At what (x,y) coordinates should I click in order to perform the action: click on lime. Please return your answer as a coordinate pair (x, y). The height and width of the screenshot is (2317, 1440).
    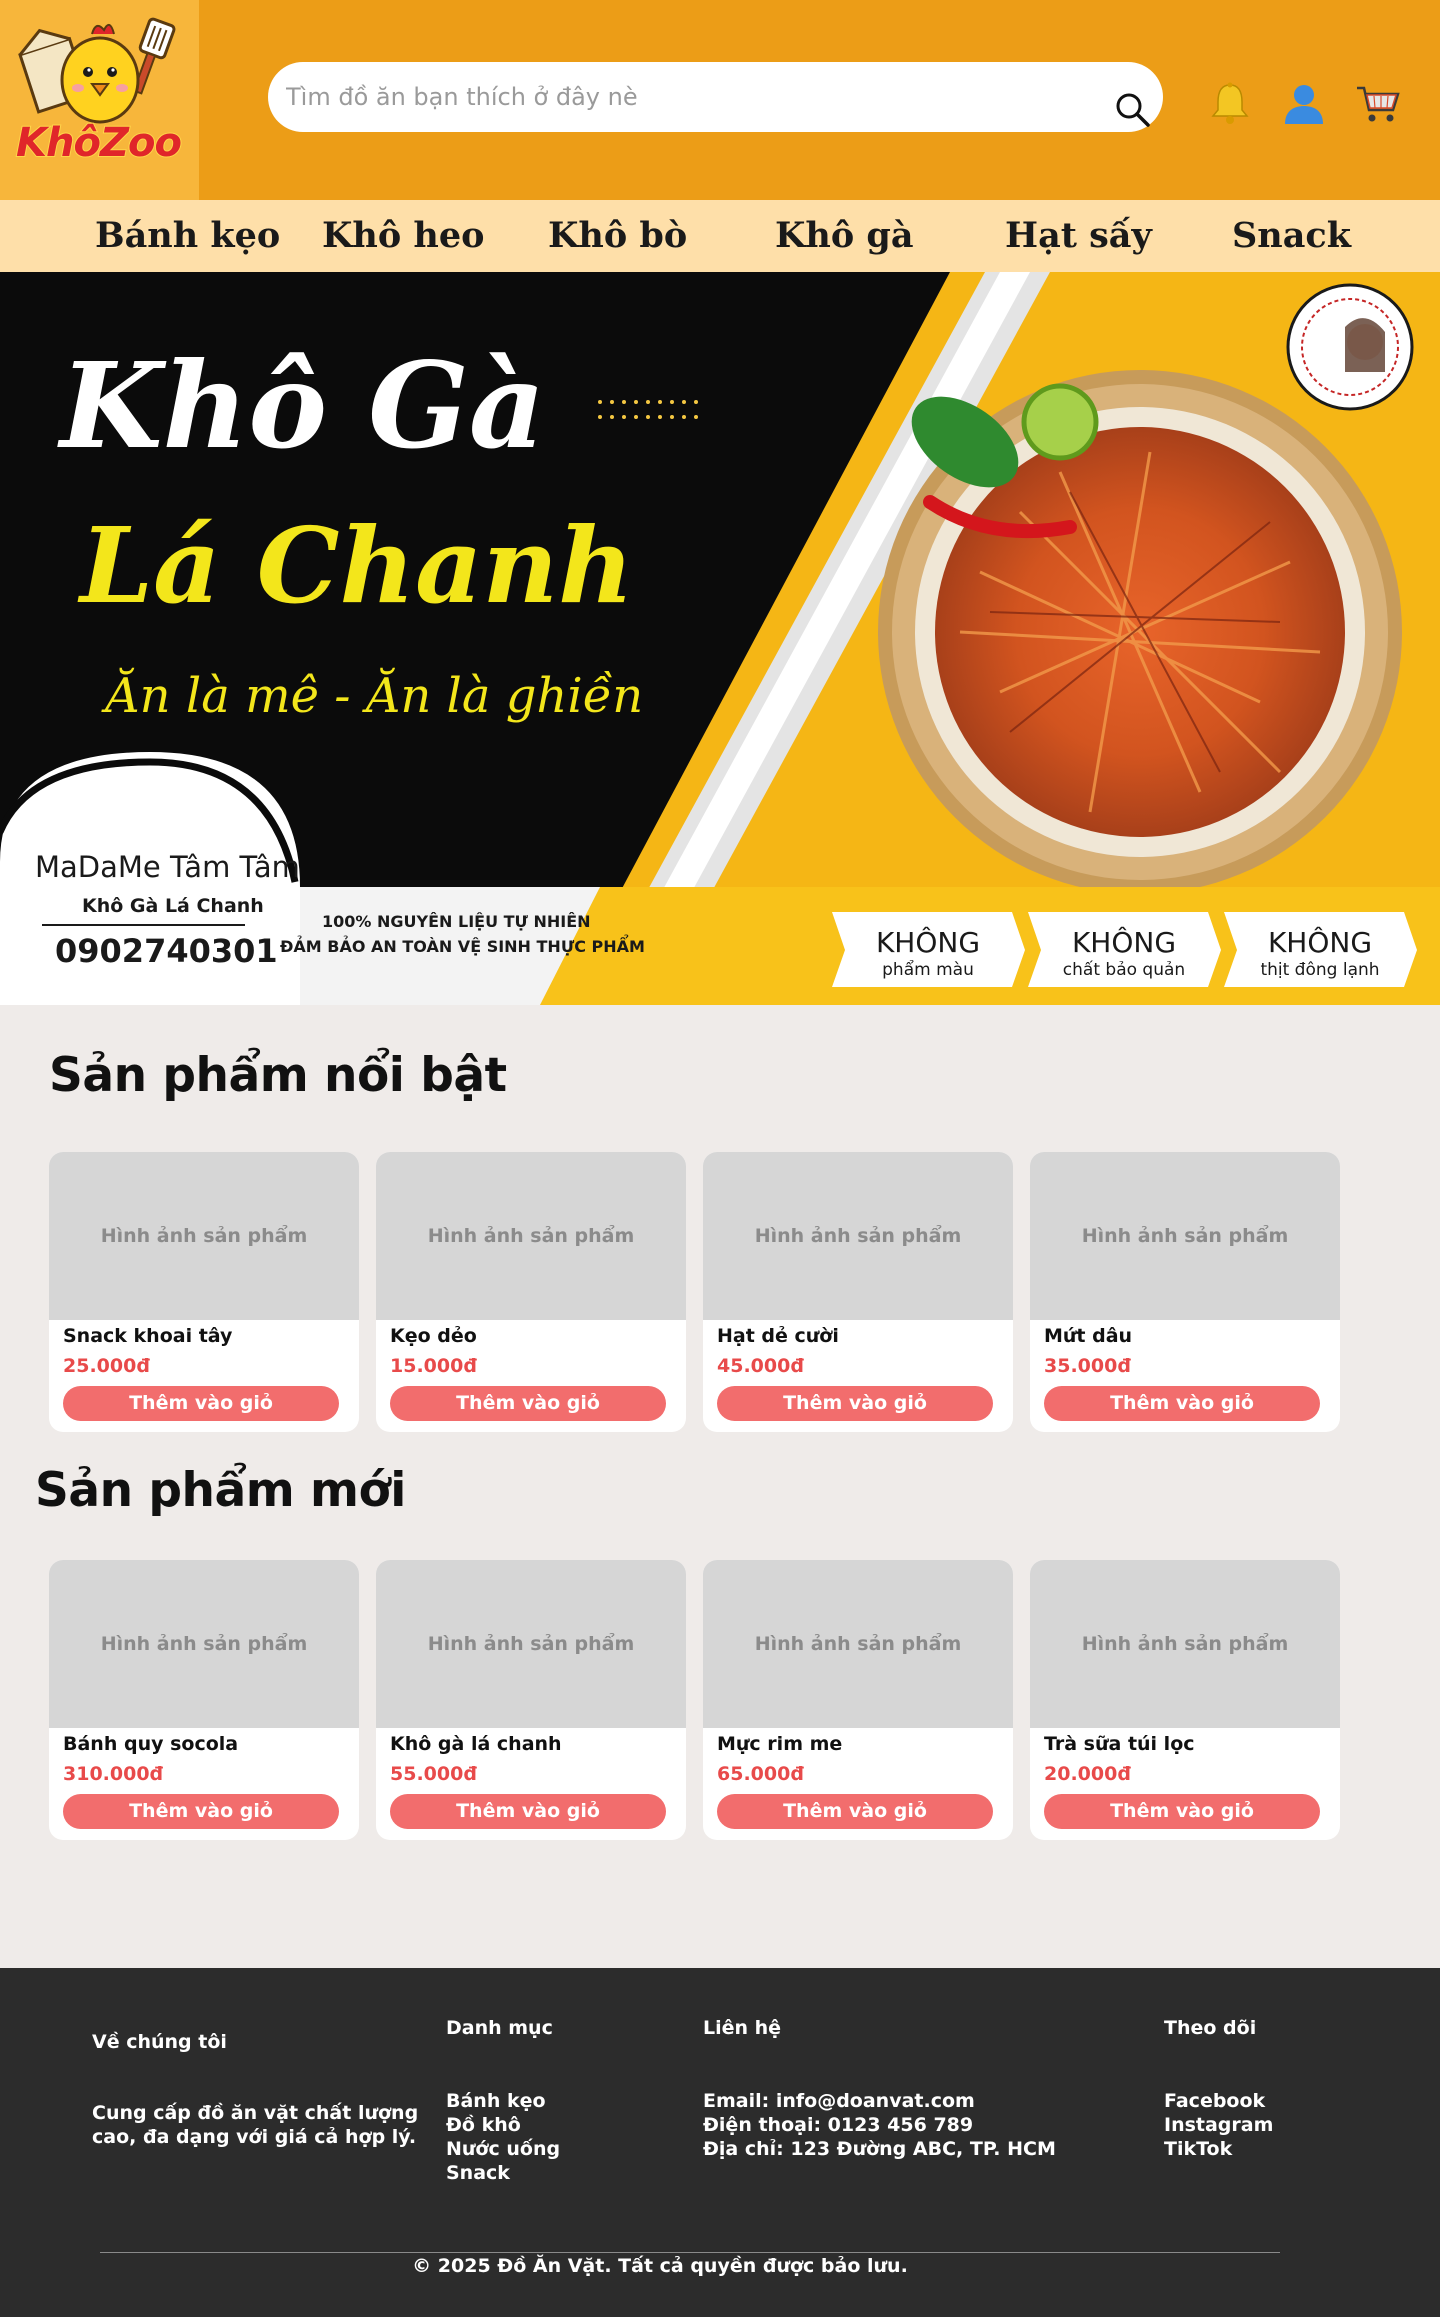
    Looking at the image, I should click on (1060, 422).